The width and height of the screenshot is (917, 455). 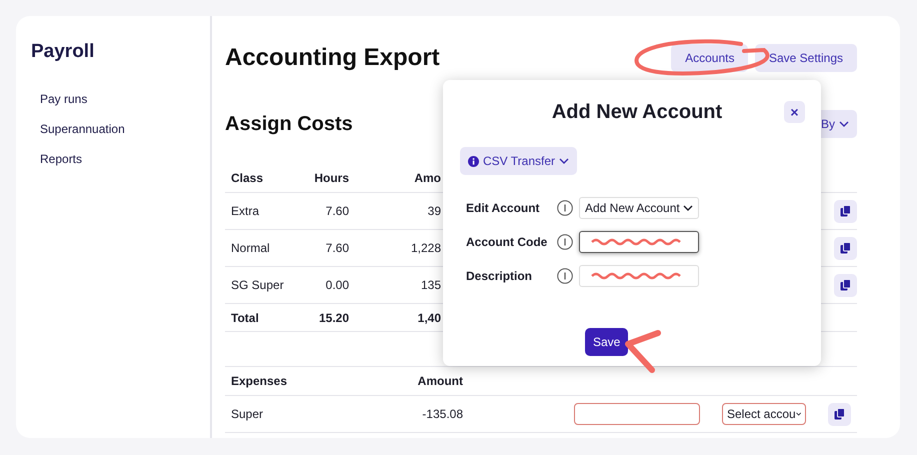 What do you see at coordinates (425, 248) in the screenshot?
I see `table-cell: 1,228` at bounding box center [425, 248].